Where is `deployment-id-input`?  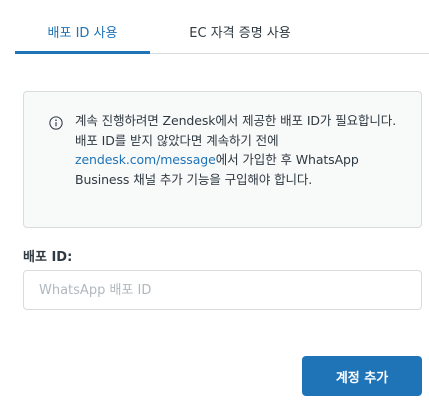 deployment-id-input is located at coordinates (222, 290).